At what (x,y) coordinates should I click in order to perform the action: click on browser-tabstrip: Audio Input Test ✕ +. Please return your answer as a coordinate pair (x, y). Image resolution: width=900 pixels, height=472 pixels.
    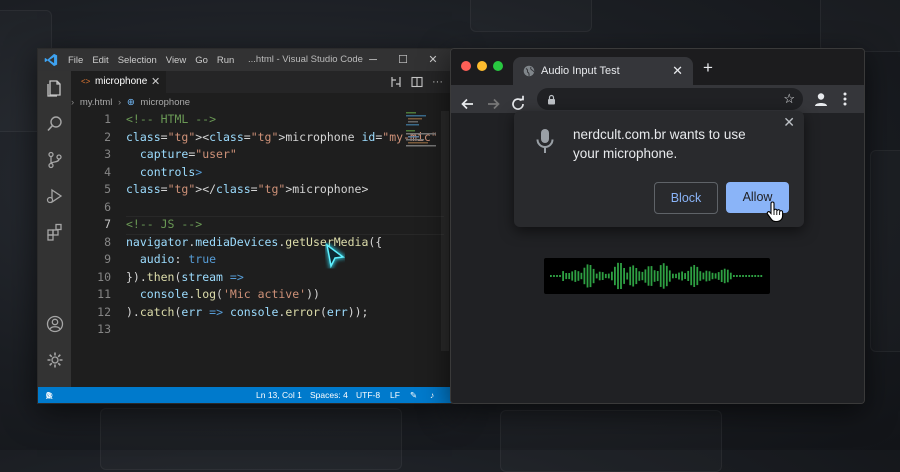
    Looking at the image, I should click on (657, 67).